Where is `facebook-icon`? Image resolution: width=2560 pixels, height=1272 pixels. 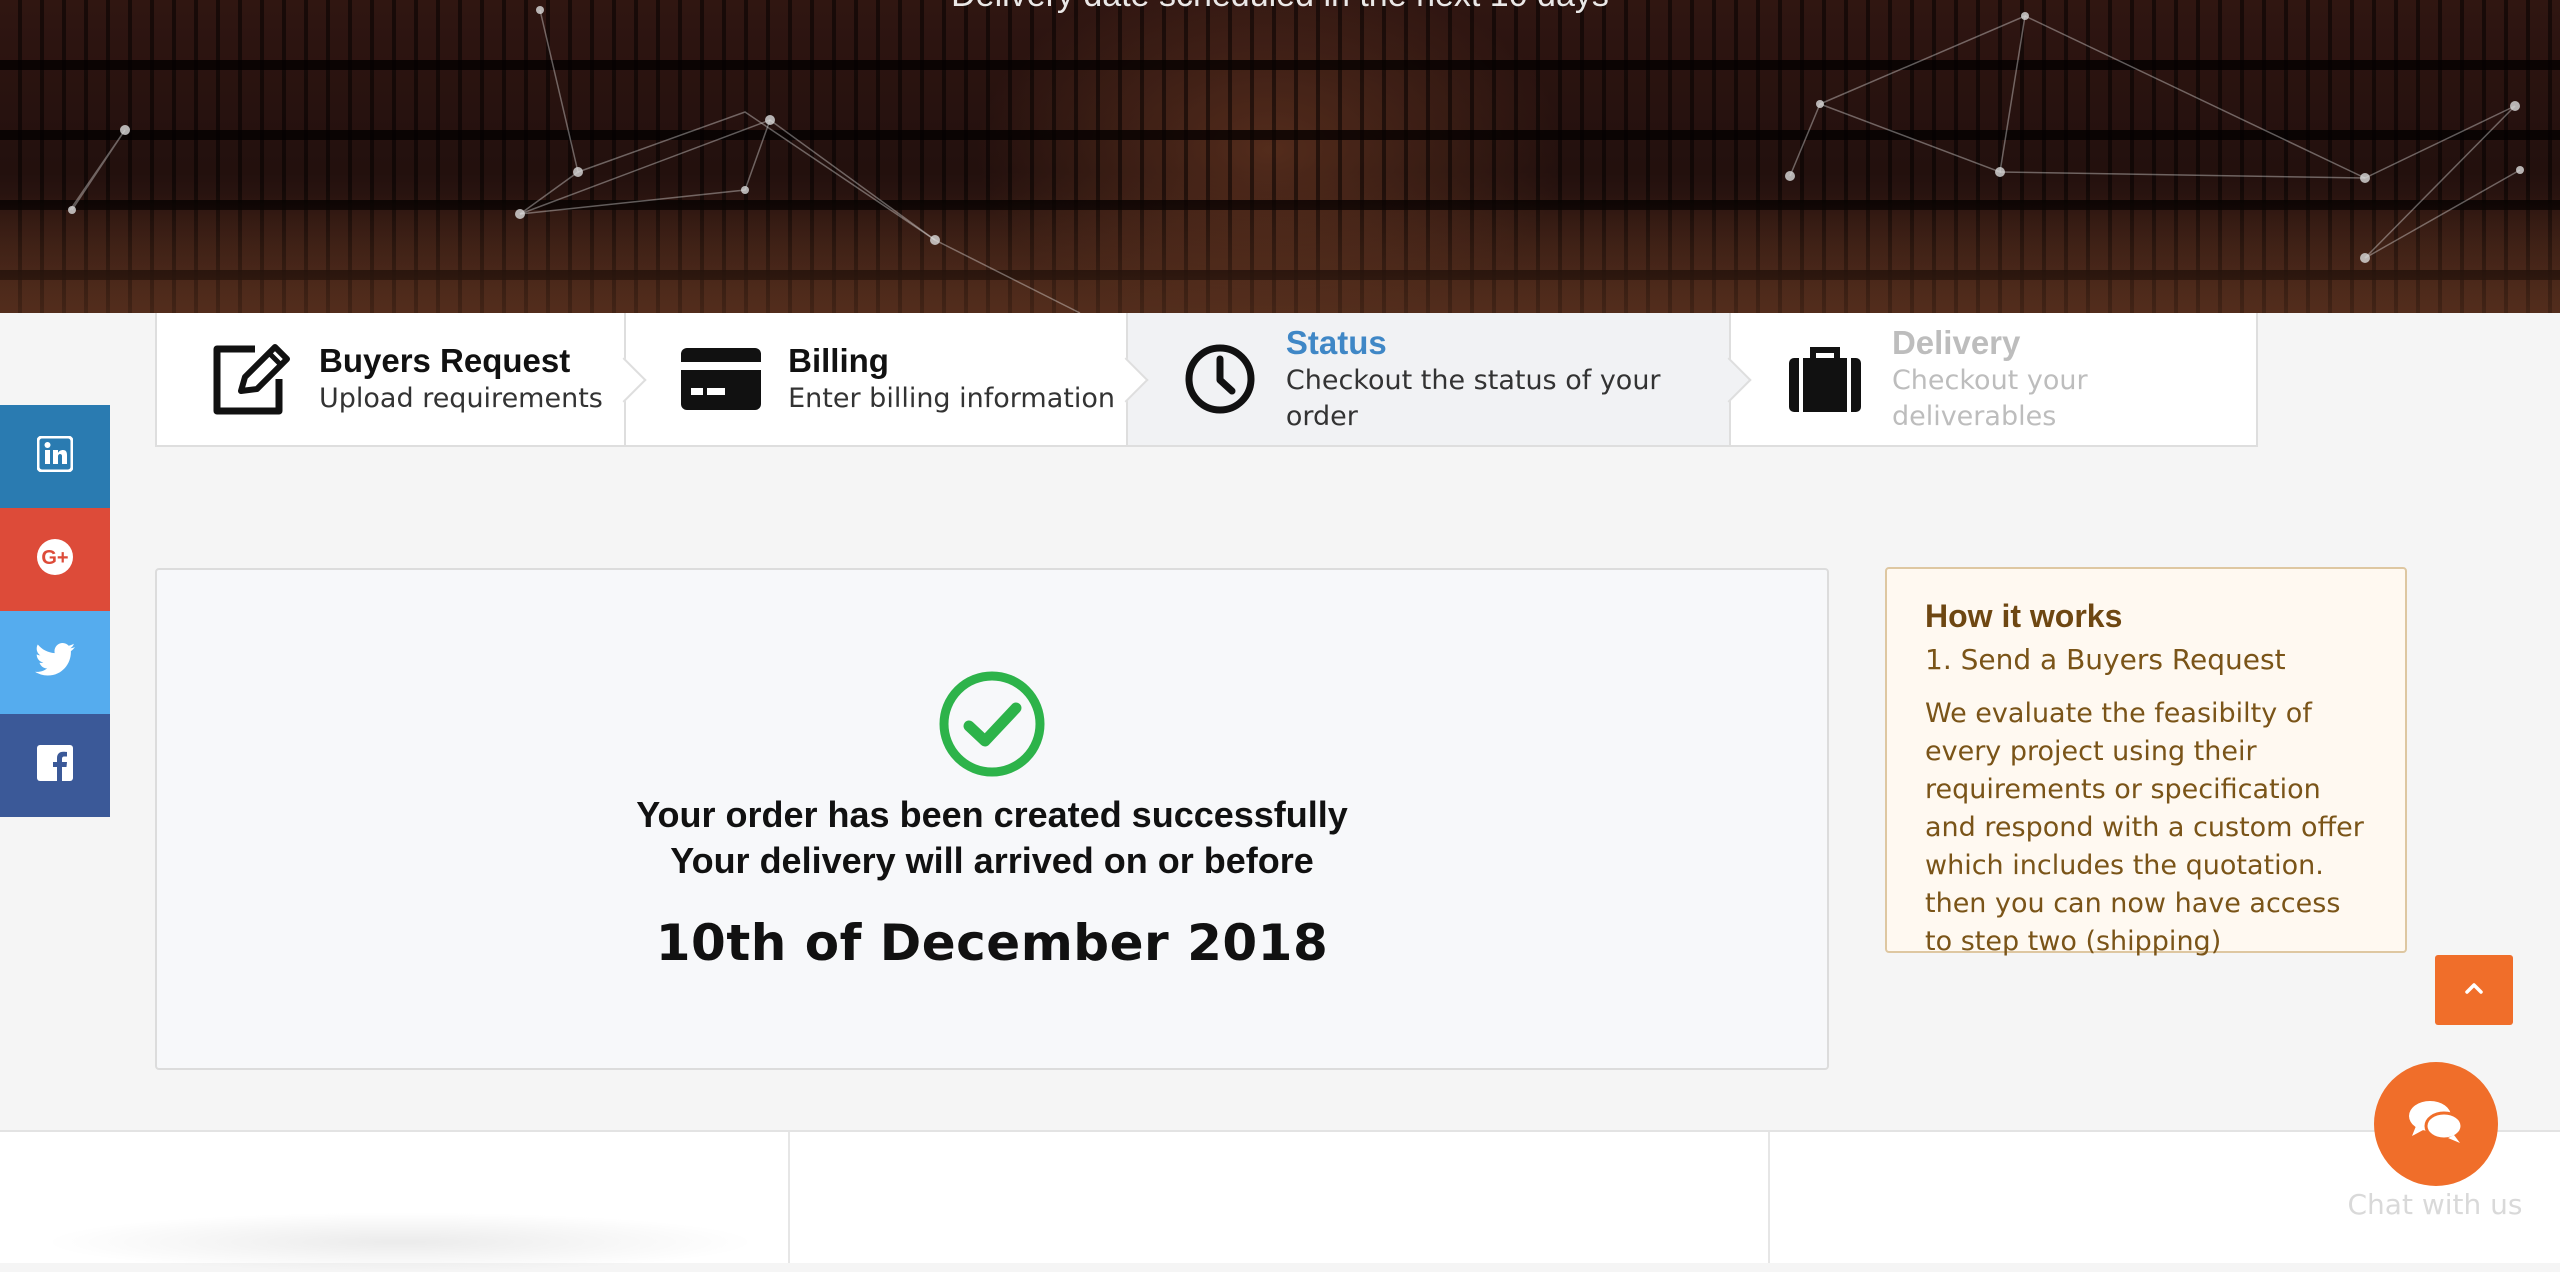
facebook-icon is located at coordinates (55, 765).